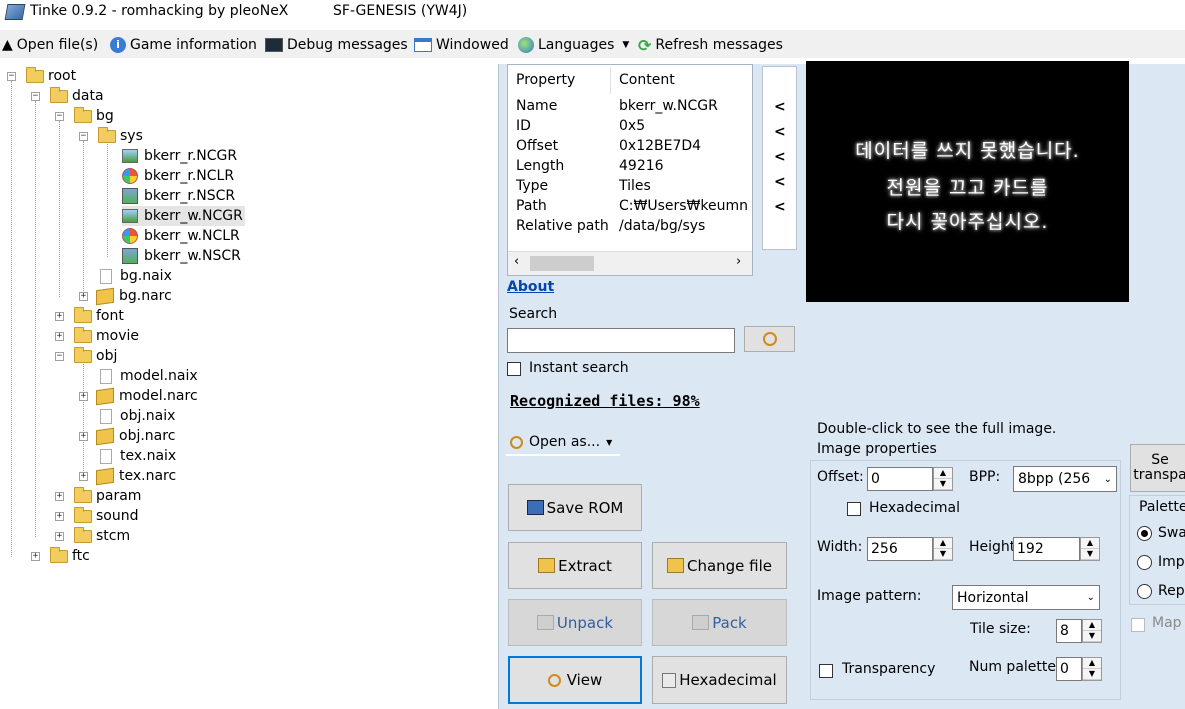 The width and height of the screenshot is (1185, 709). What do you see at coordinates (102, 536) in the screenshot?
I see `tree-node-stcm: stcm` at bounding box center [102, 536].